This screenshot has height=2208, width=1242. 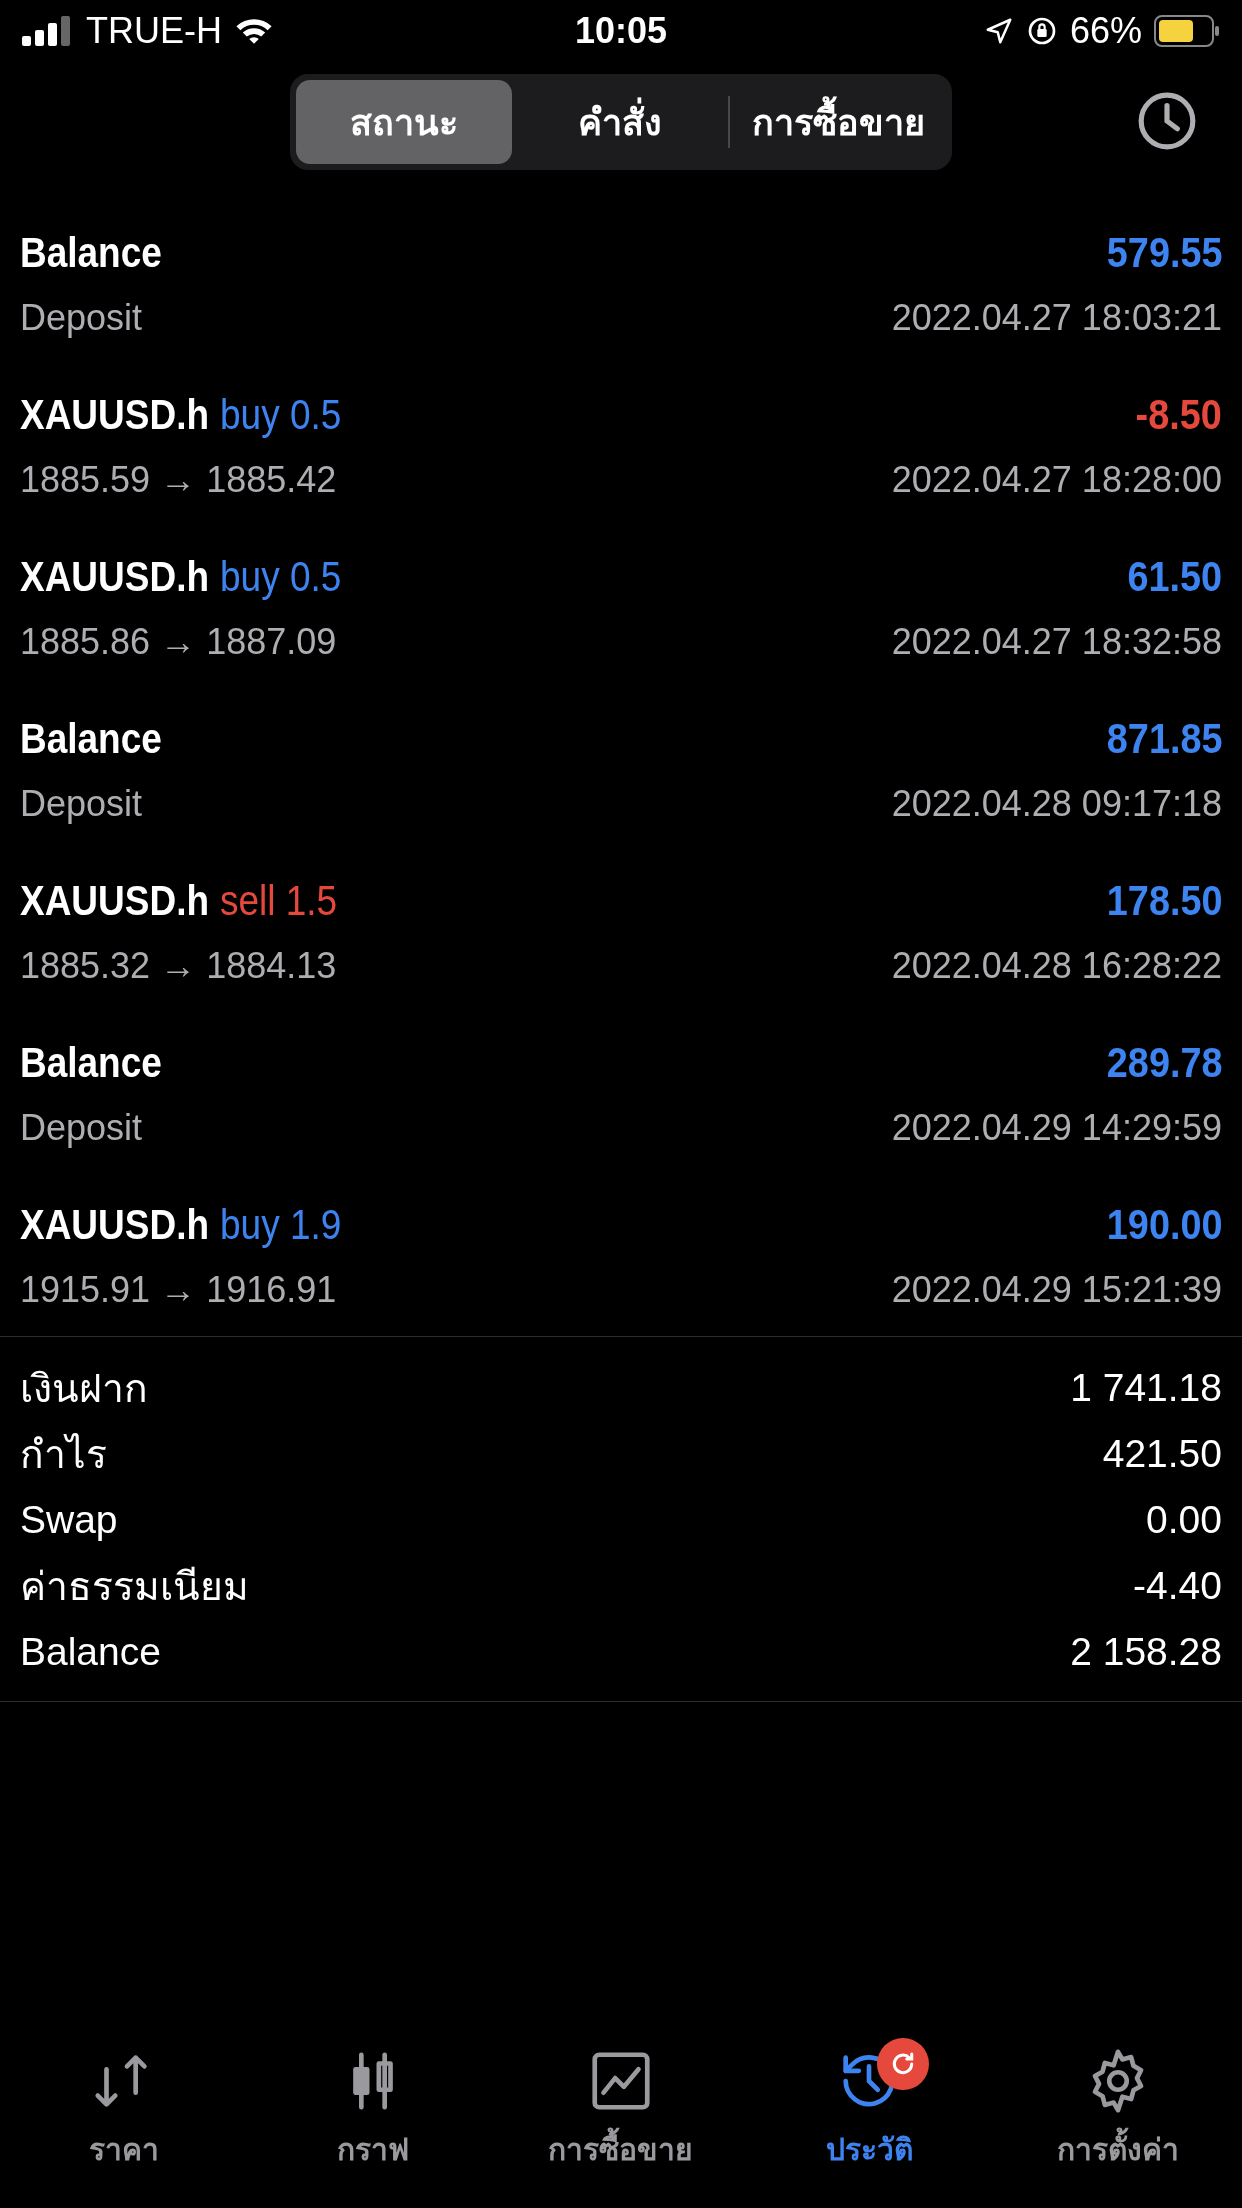 I want to click on carrier-name: TRUE-H, so click(x=154, y=31).